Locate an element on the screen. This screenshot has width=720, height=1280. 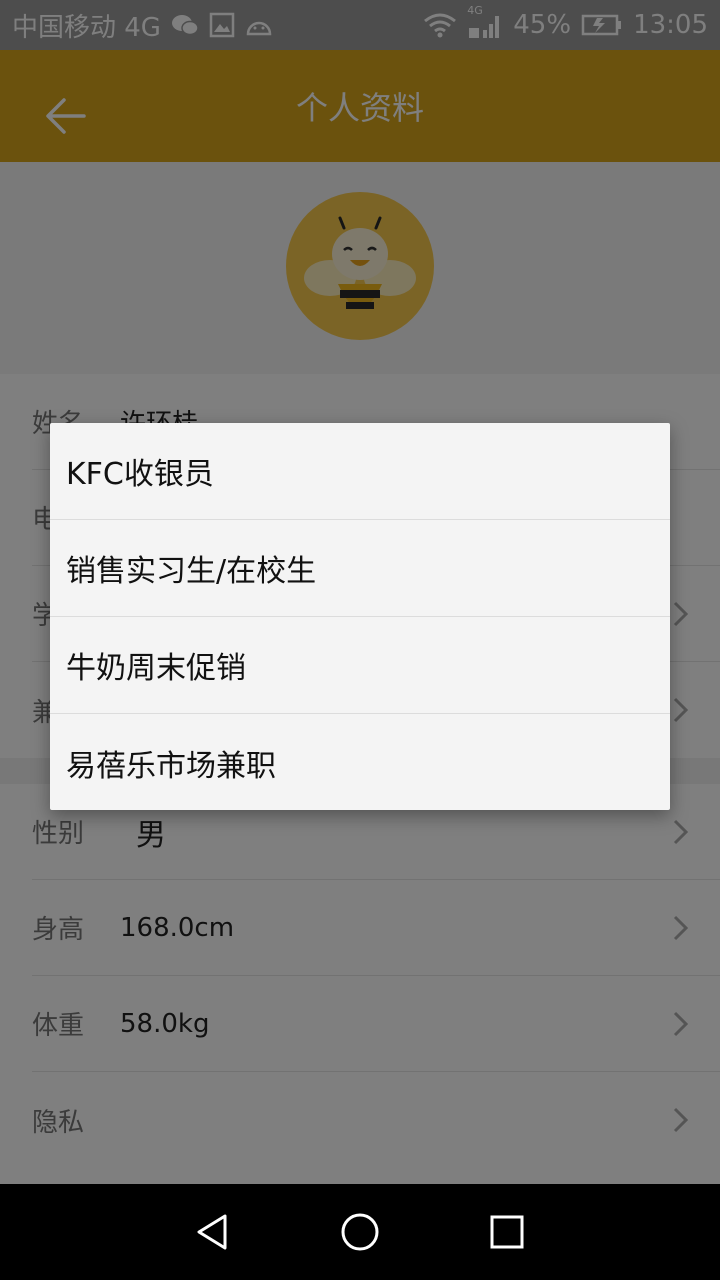
recents-square-icon is located at coordinates (507, 1232).